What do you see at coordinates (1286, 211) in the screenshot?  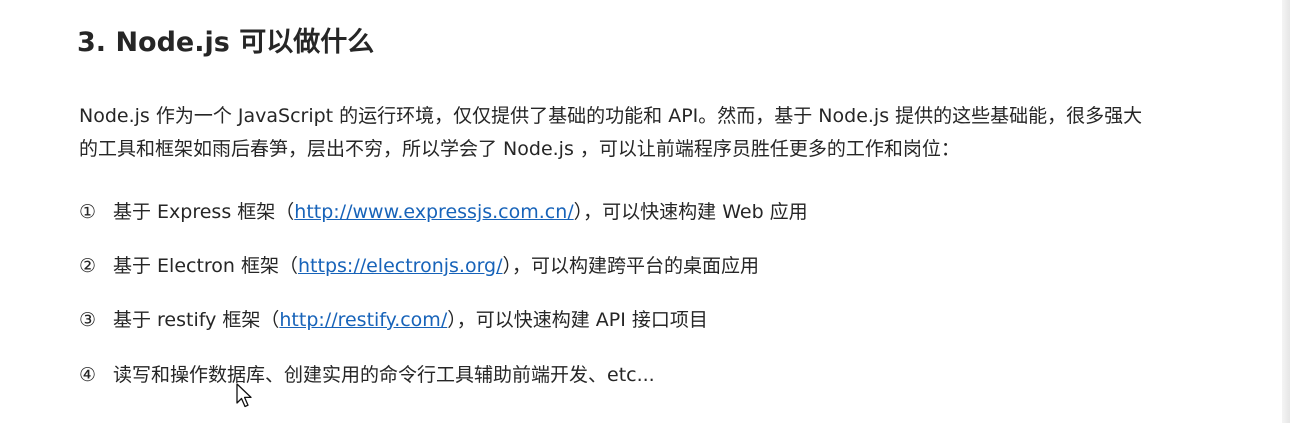 I see `window-edge` at bounding box center [1286, 211].